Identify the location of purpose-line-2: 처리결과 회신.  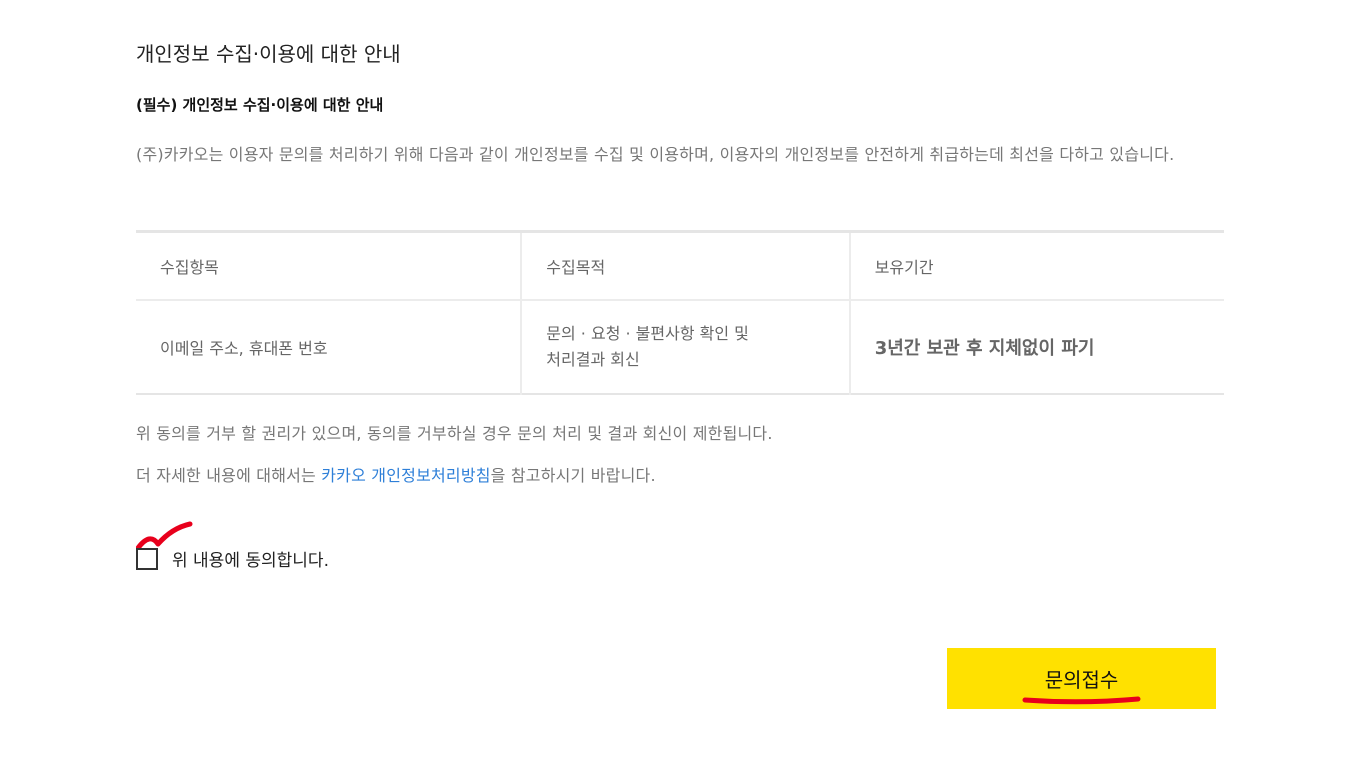
(593, 359).